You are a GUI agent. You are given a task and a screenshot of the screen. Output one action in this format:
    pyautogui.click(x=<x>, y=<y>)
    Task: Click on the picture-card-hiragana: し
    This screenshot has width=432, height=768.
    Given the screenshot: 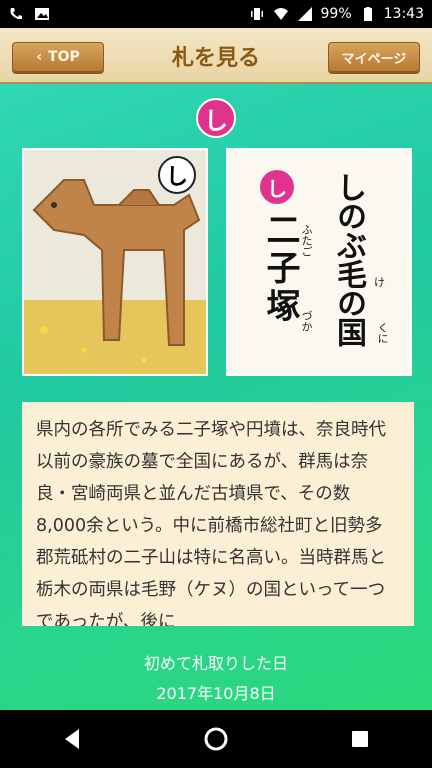 What is the action you would take?
    pyautogui.click(x=177, y=175)
    